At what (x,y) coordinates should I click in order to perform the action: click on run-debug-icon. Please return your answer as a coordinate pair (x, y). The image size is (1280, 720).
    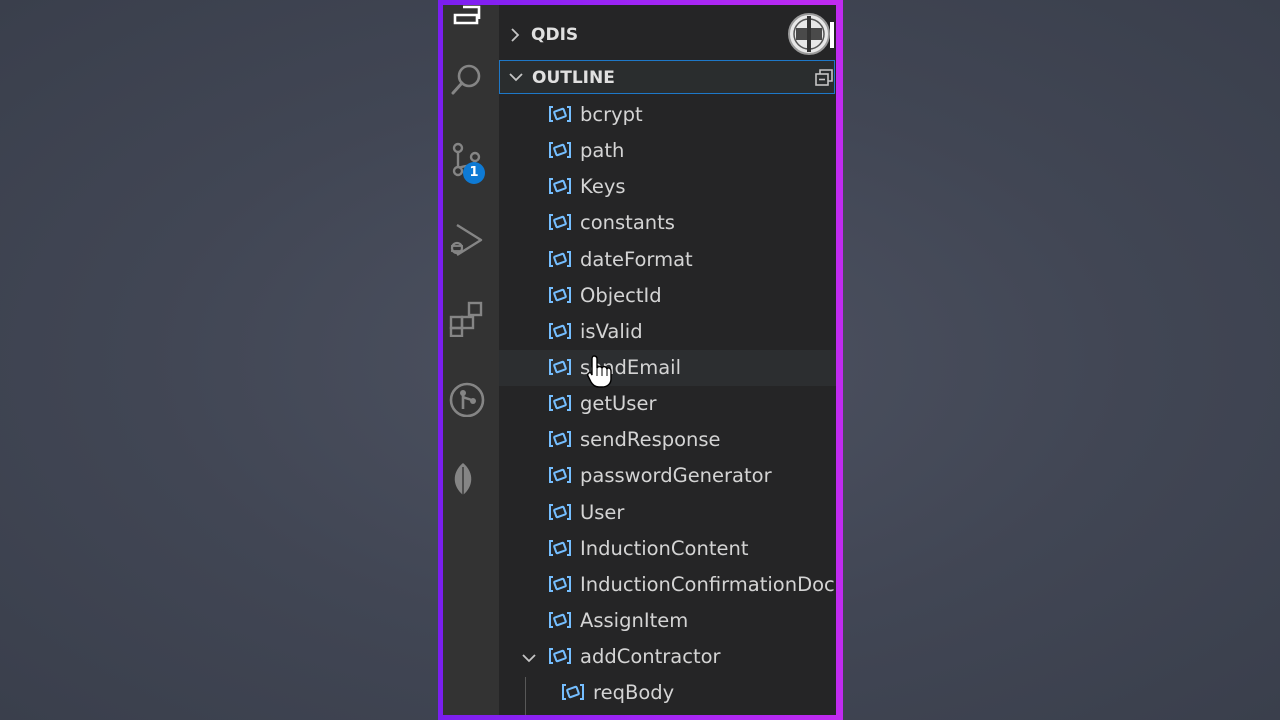
    Looking at the image, I should click on (466, 240).